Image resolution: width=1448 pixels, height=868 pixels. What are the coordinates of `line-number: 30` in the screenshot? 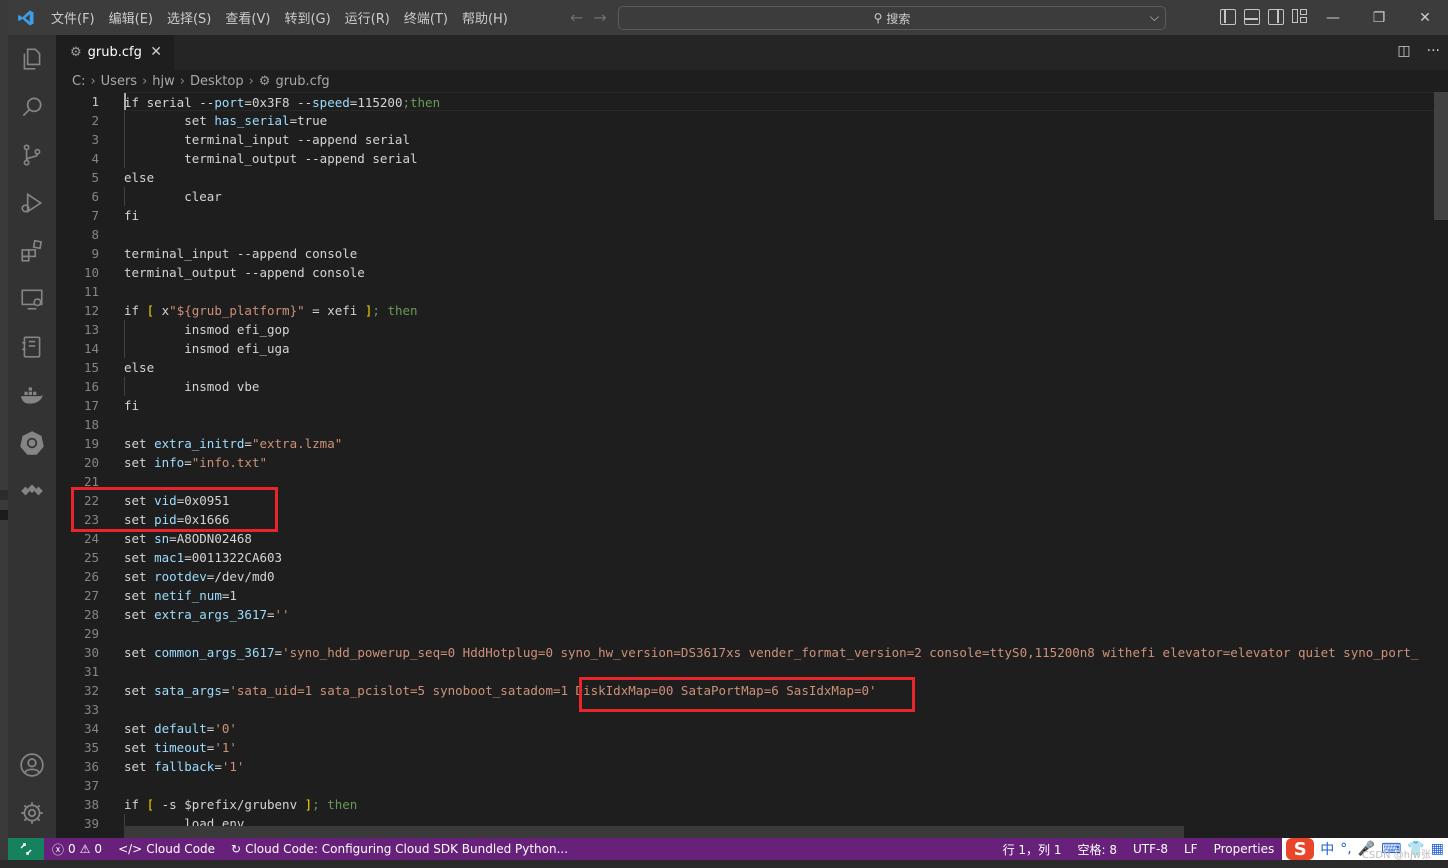 It's located at (91, 652).